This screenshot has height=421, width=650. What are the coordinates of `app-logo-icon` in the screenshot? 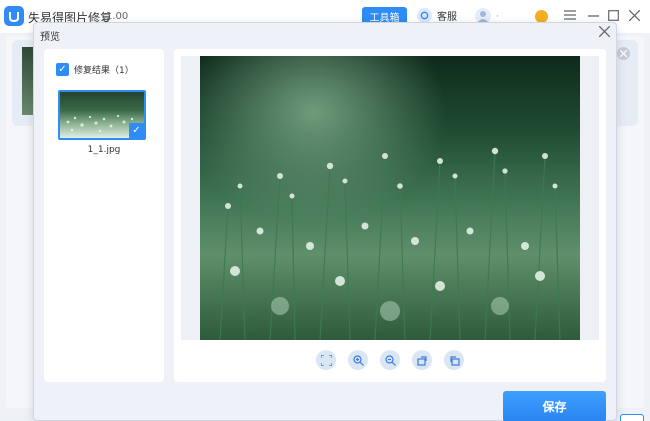 It's located at (14, 16).